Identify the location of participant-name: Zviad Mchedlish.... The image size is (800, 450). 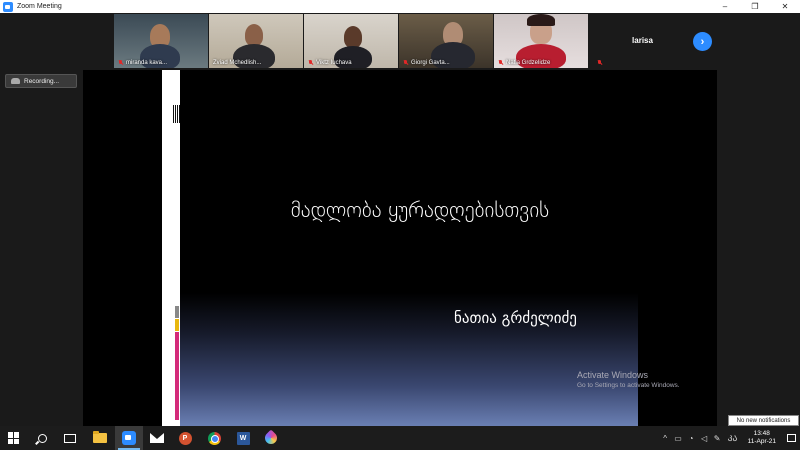
(237, 63).